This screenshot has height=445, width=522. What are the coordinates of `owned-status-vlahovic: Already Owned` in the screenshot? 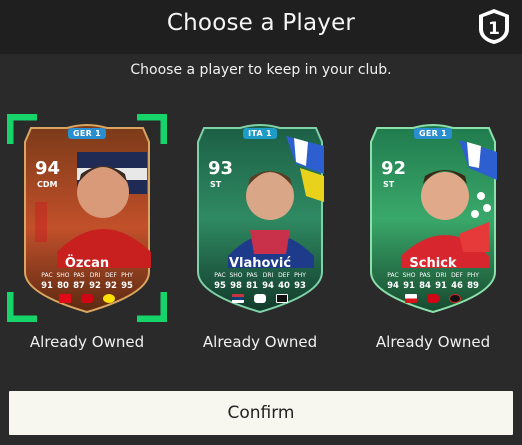 It's located at (260, 342).